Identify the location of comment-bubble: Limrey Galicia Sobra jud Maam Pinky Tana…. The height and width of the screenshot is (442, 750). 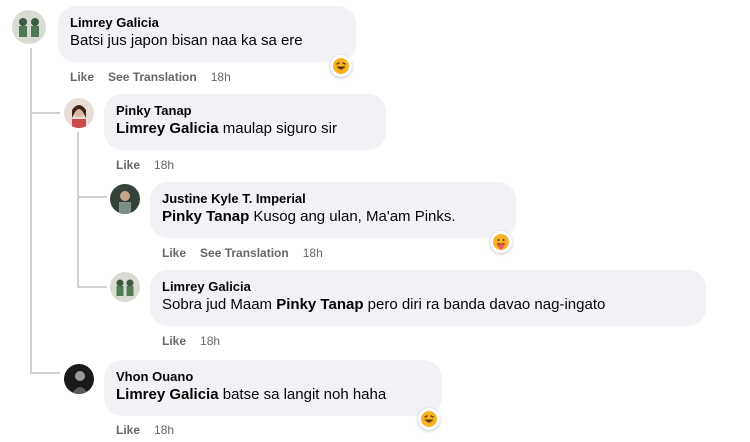
(428, 298).